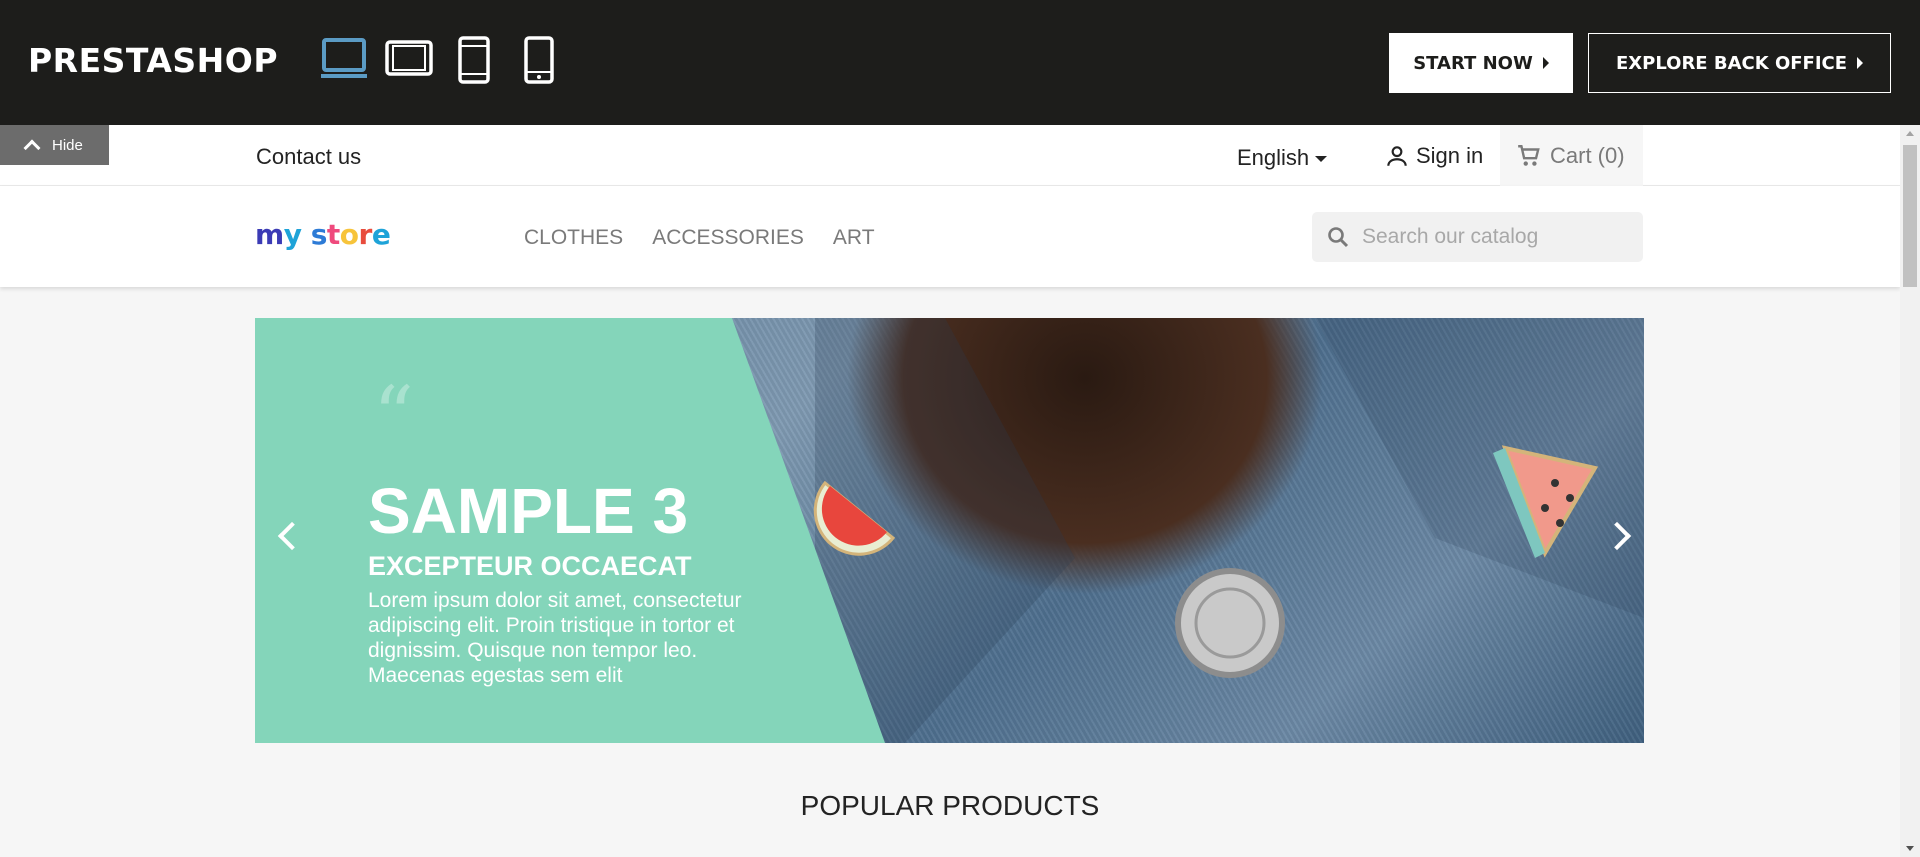 The image size is (1920, 857). What do you see at coordinates (950, 236) in the screenshot?
I see `header-main: my store CLOTHES ACCESSORIES ART` at bounding box center [950, 236].